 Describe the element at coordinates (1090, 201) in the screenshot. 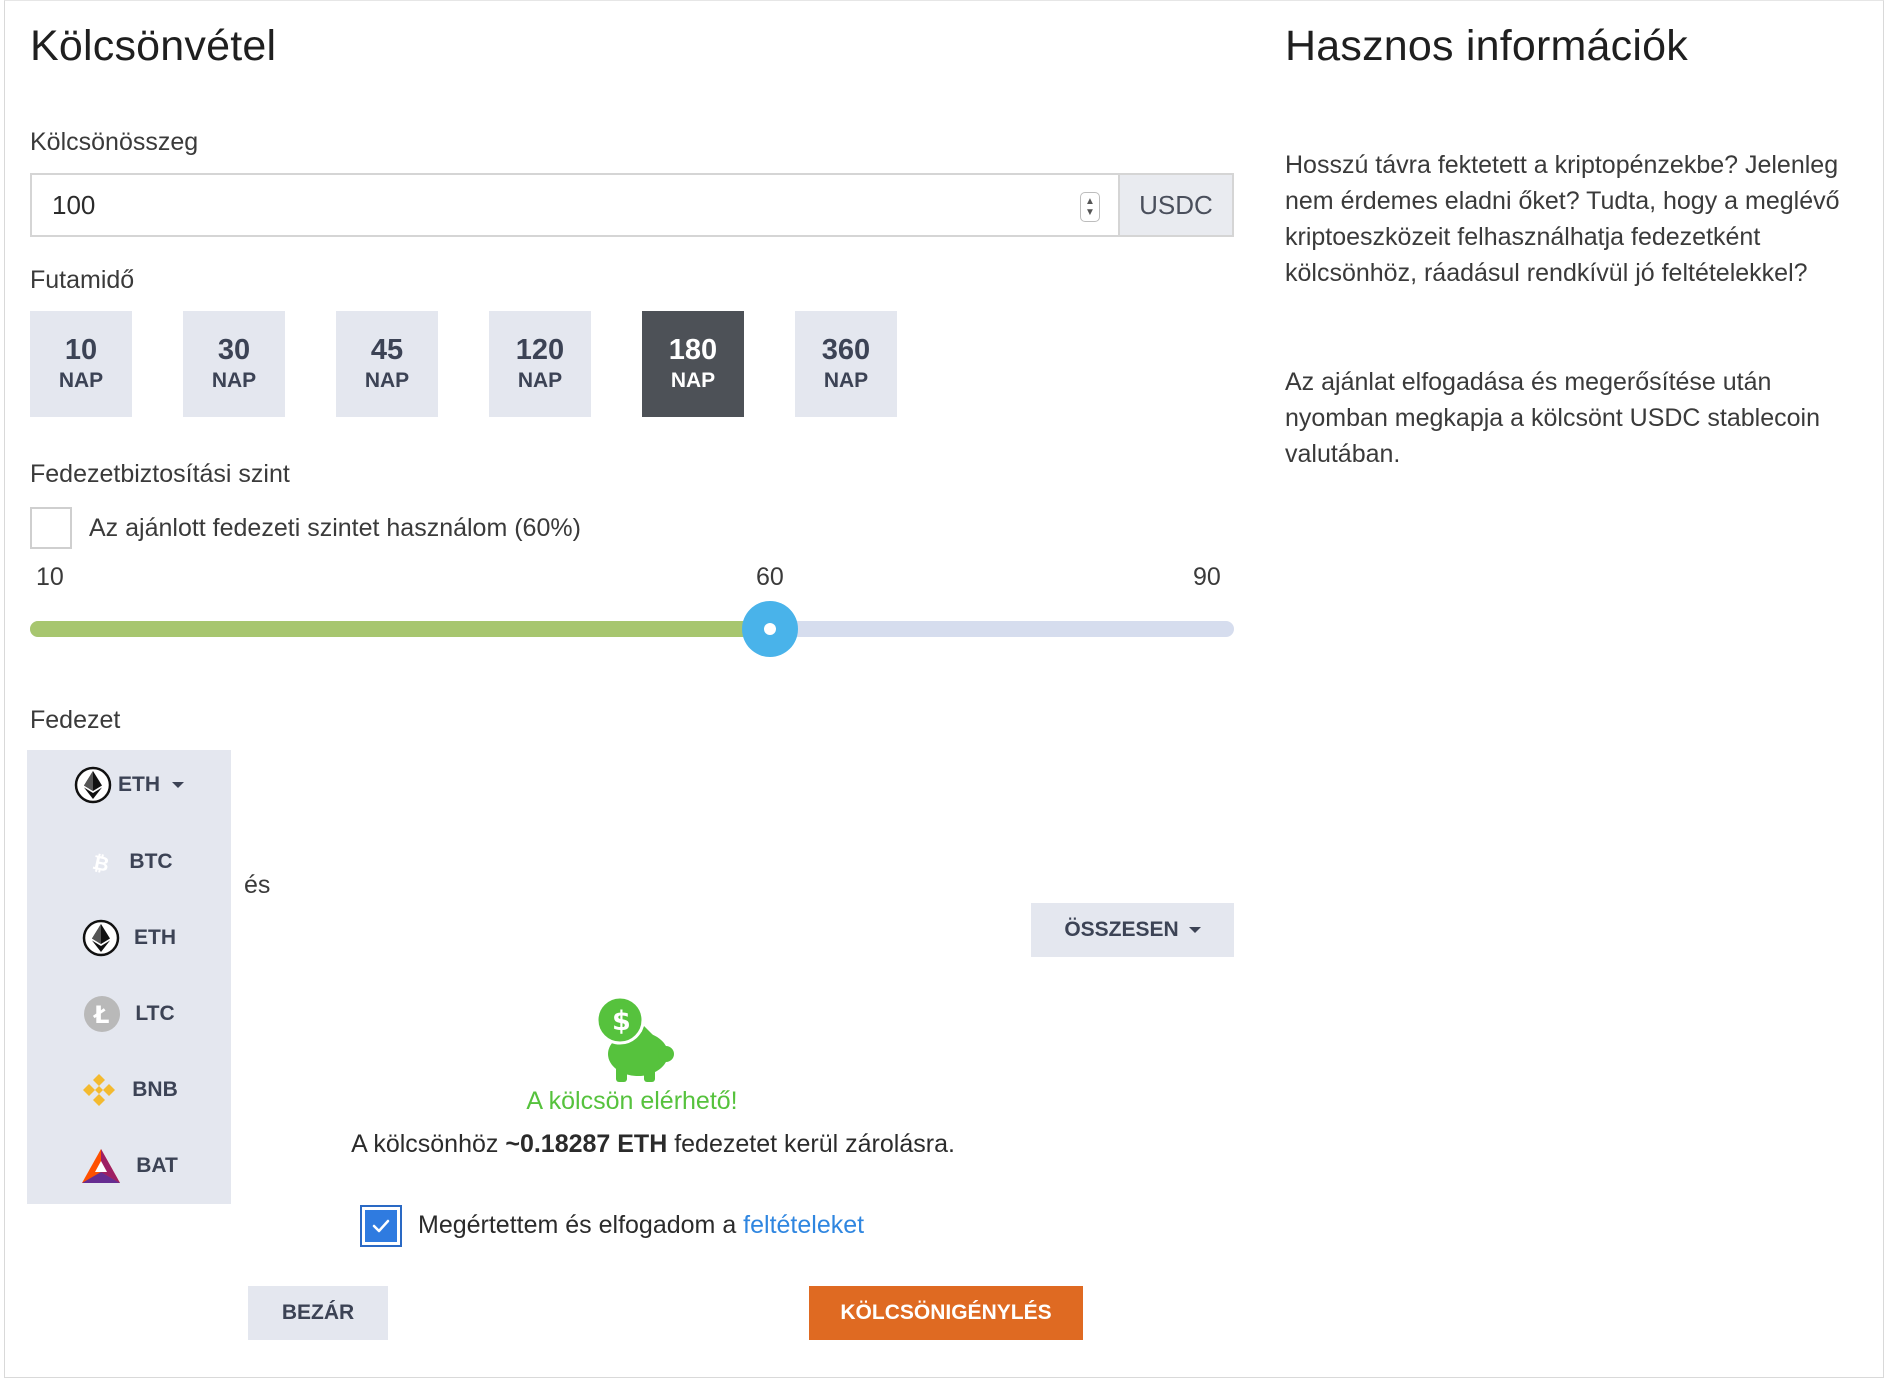

I see `stepper-up-icon: ▲` at that location.